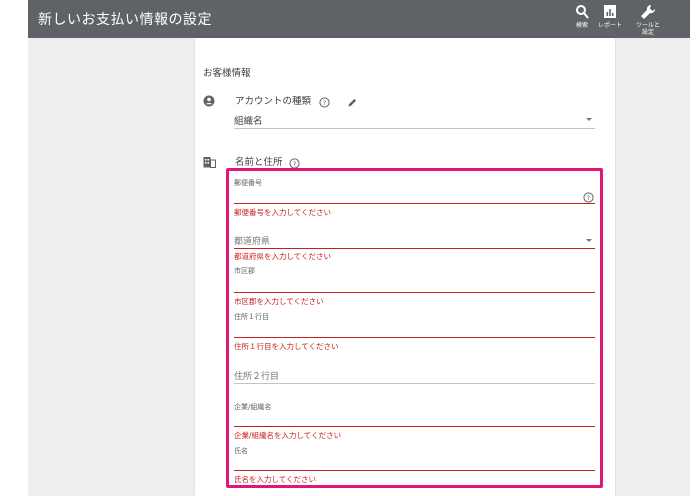  What do you see at coordinates (275, 479) in the screenshot?
I see `full-name-error: 氏名を入力してください` at bounding box center [275, 479].